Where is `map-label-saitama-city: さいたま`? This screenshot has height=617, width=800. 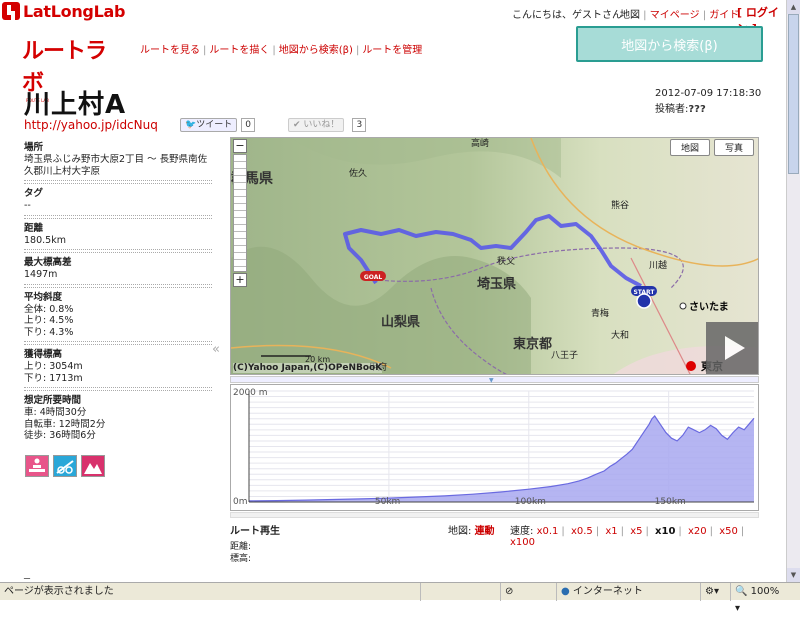 map-label-saitama-city: さいたま is located at coordinates (709, 307).